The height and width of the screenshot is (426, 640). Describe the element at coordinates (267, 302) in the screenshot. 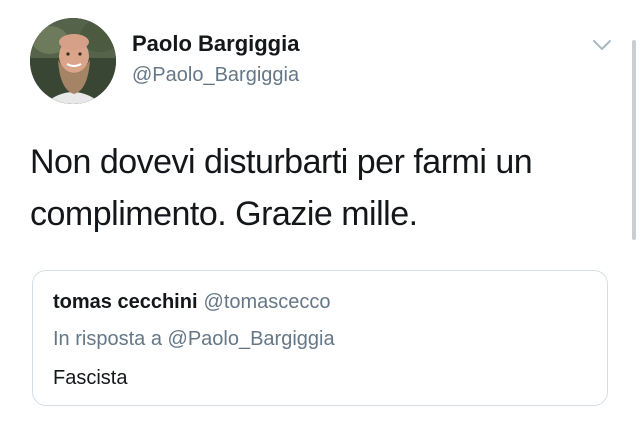

I see `quoted-author-handle: @tomascecco` at that location.